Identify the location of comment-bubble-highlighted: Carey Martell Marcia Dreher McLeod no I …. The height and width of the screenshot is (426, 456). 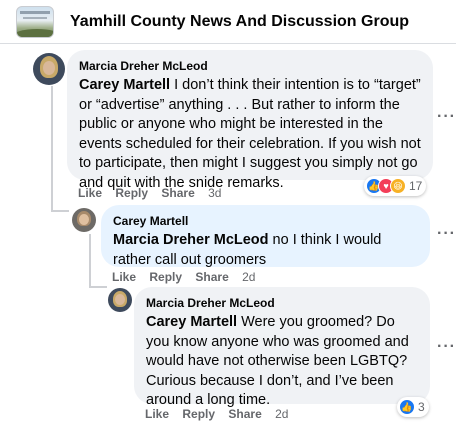
(265, 236).